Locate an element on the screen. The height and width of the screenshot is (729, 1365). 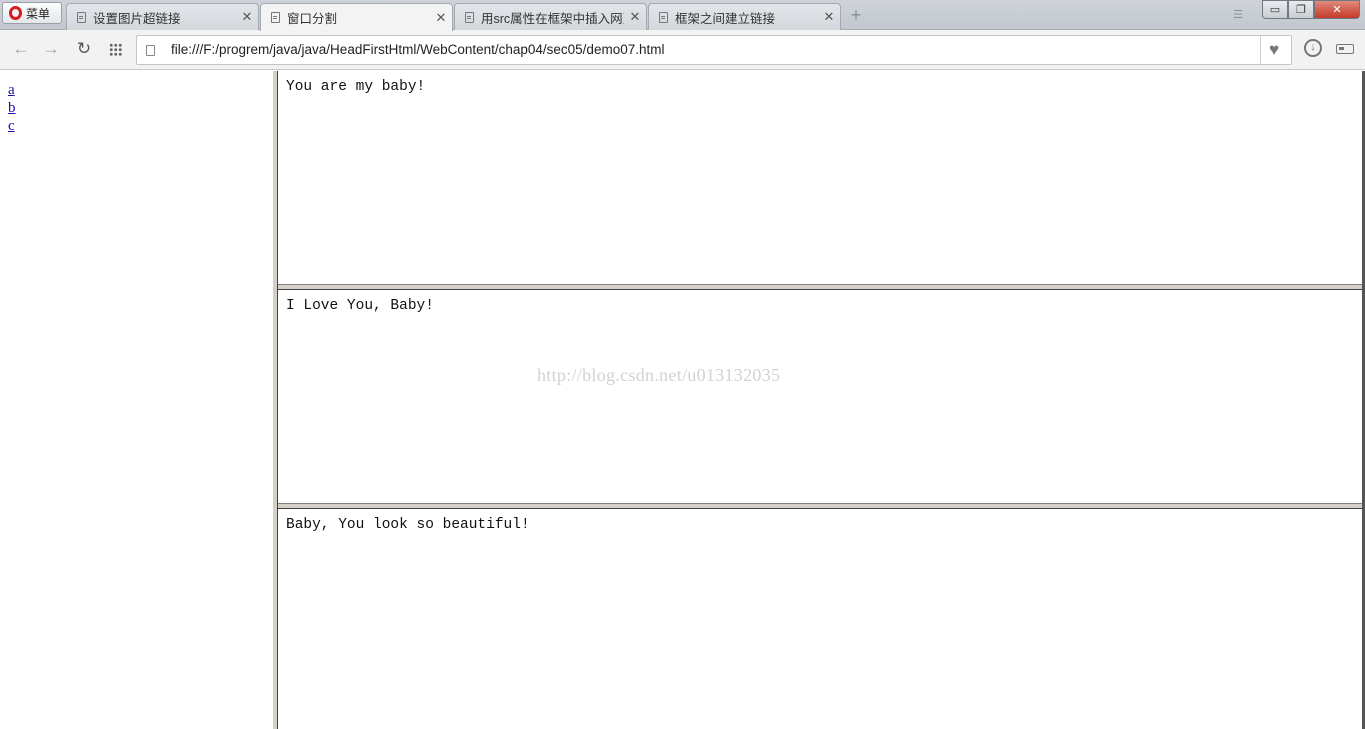
new-tab-icon: + is located at coordinates (856, 15).